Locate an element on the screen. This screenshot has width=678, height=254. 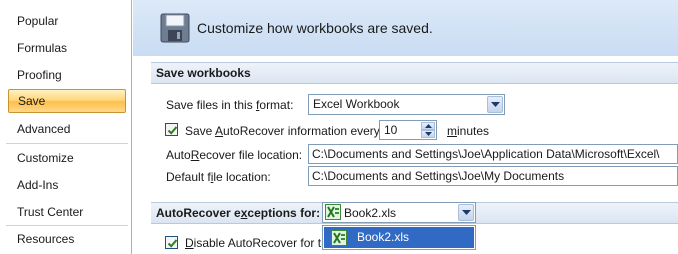
format-label: Save files in this format: is located at coordinates (230, 105).